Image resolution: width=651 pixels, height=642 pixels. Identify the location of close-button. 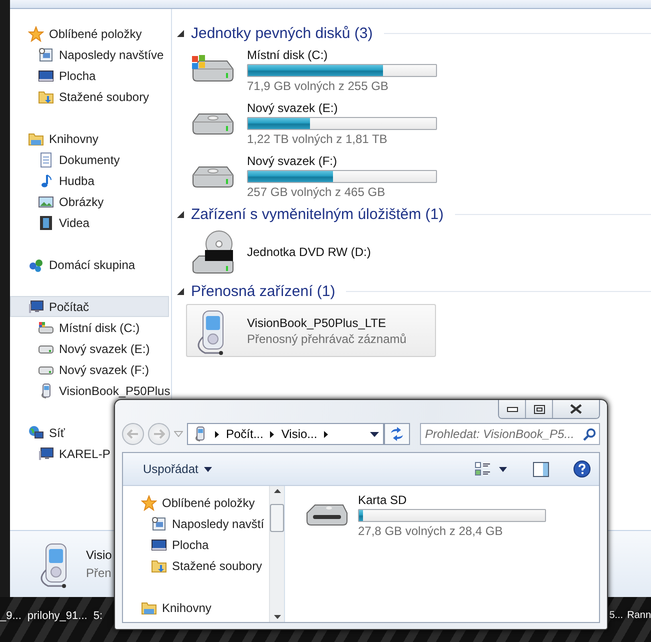
(576, 409).